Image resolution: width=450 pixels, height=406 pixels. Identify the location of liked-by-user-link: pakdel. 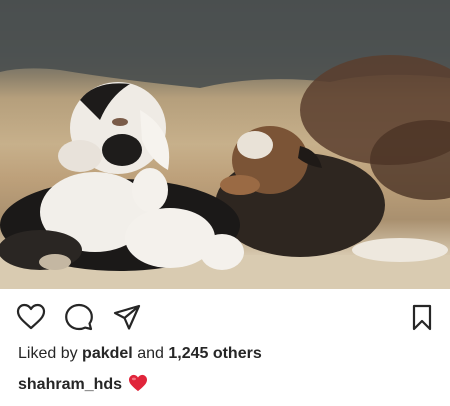
(107, 353).